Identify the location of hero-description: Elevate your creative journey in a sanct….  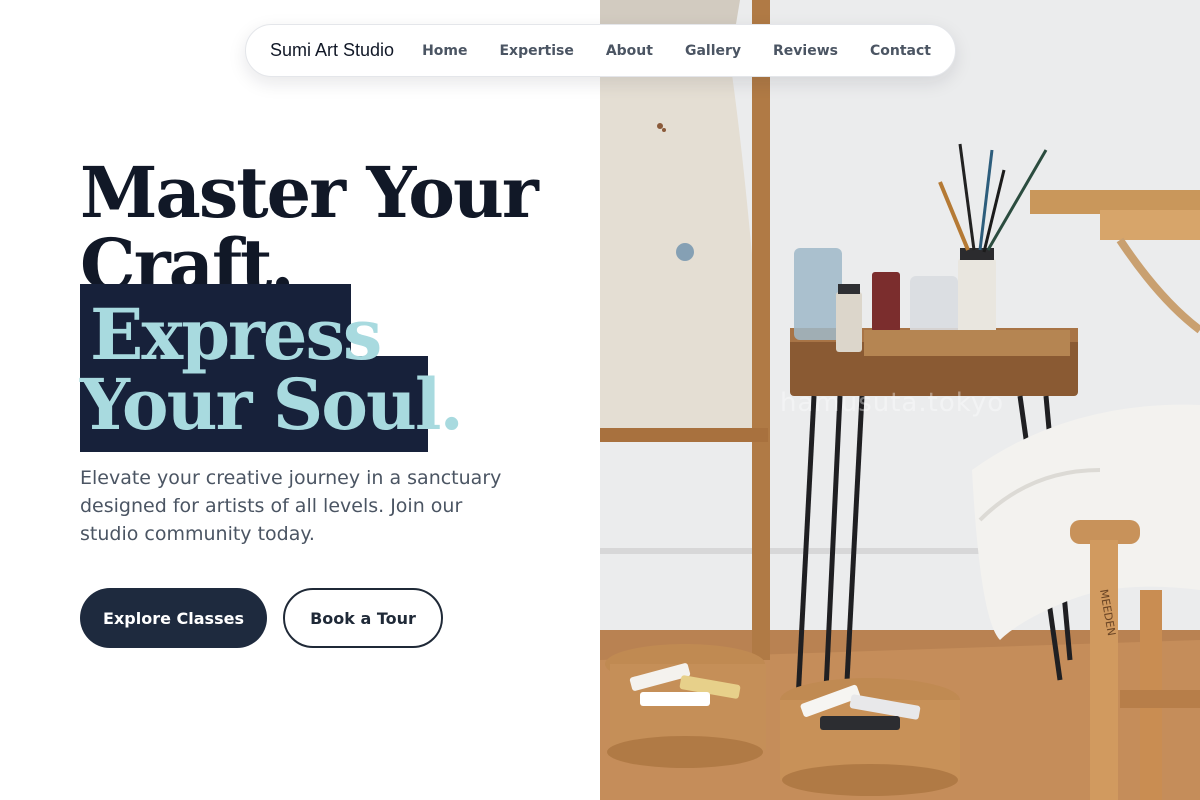
(291, 506).